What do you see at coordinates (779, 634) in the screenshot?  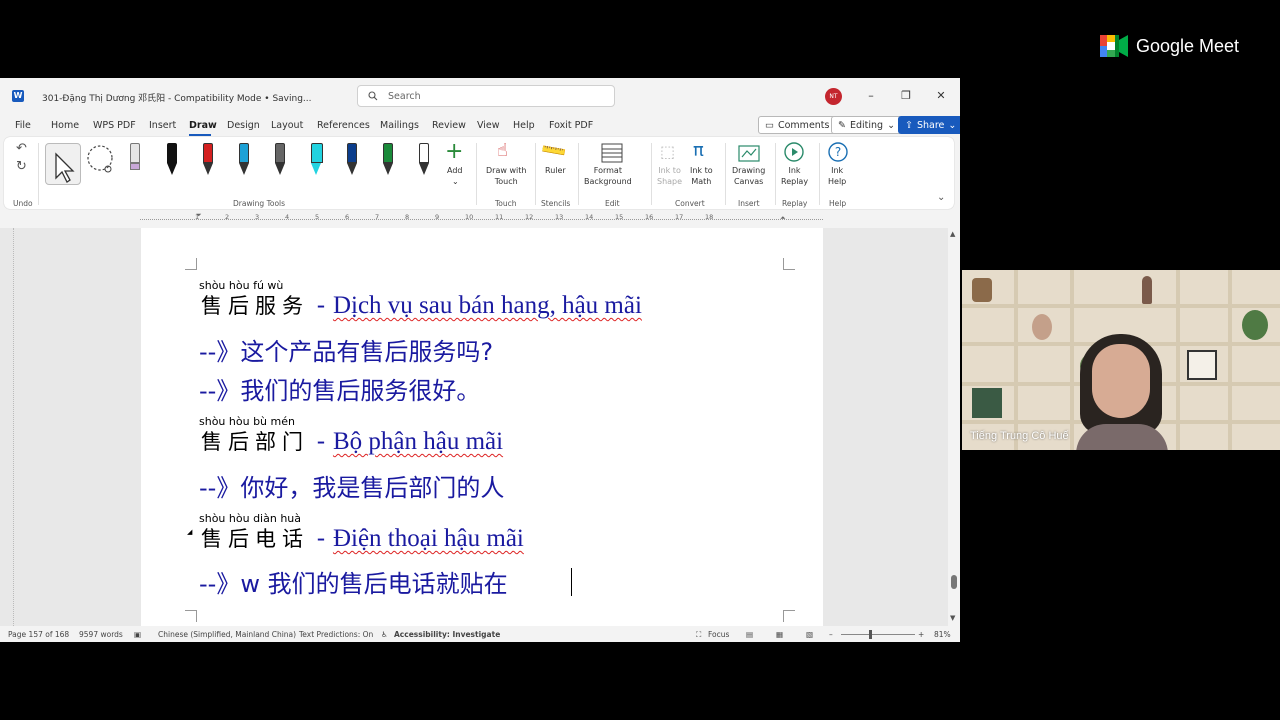 I see `print-layout-icon: ▦` at bounding box center [779, 634].